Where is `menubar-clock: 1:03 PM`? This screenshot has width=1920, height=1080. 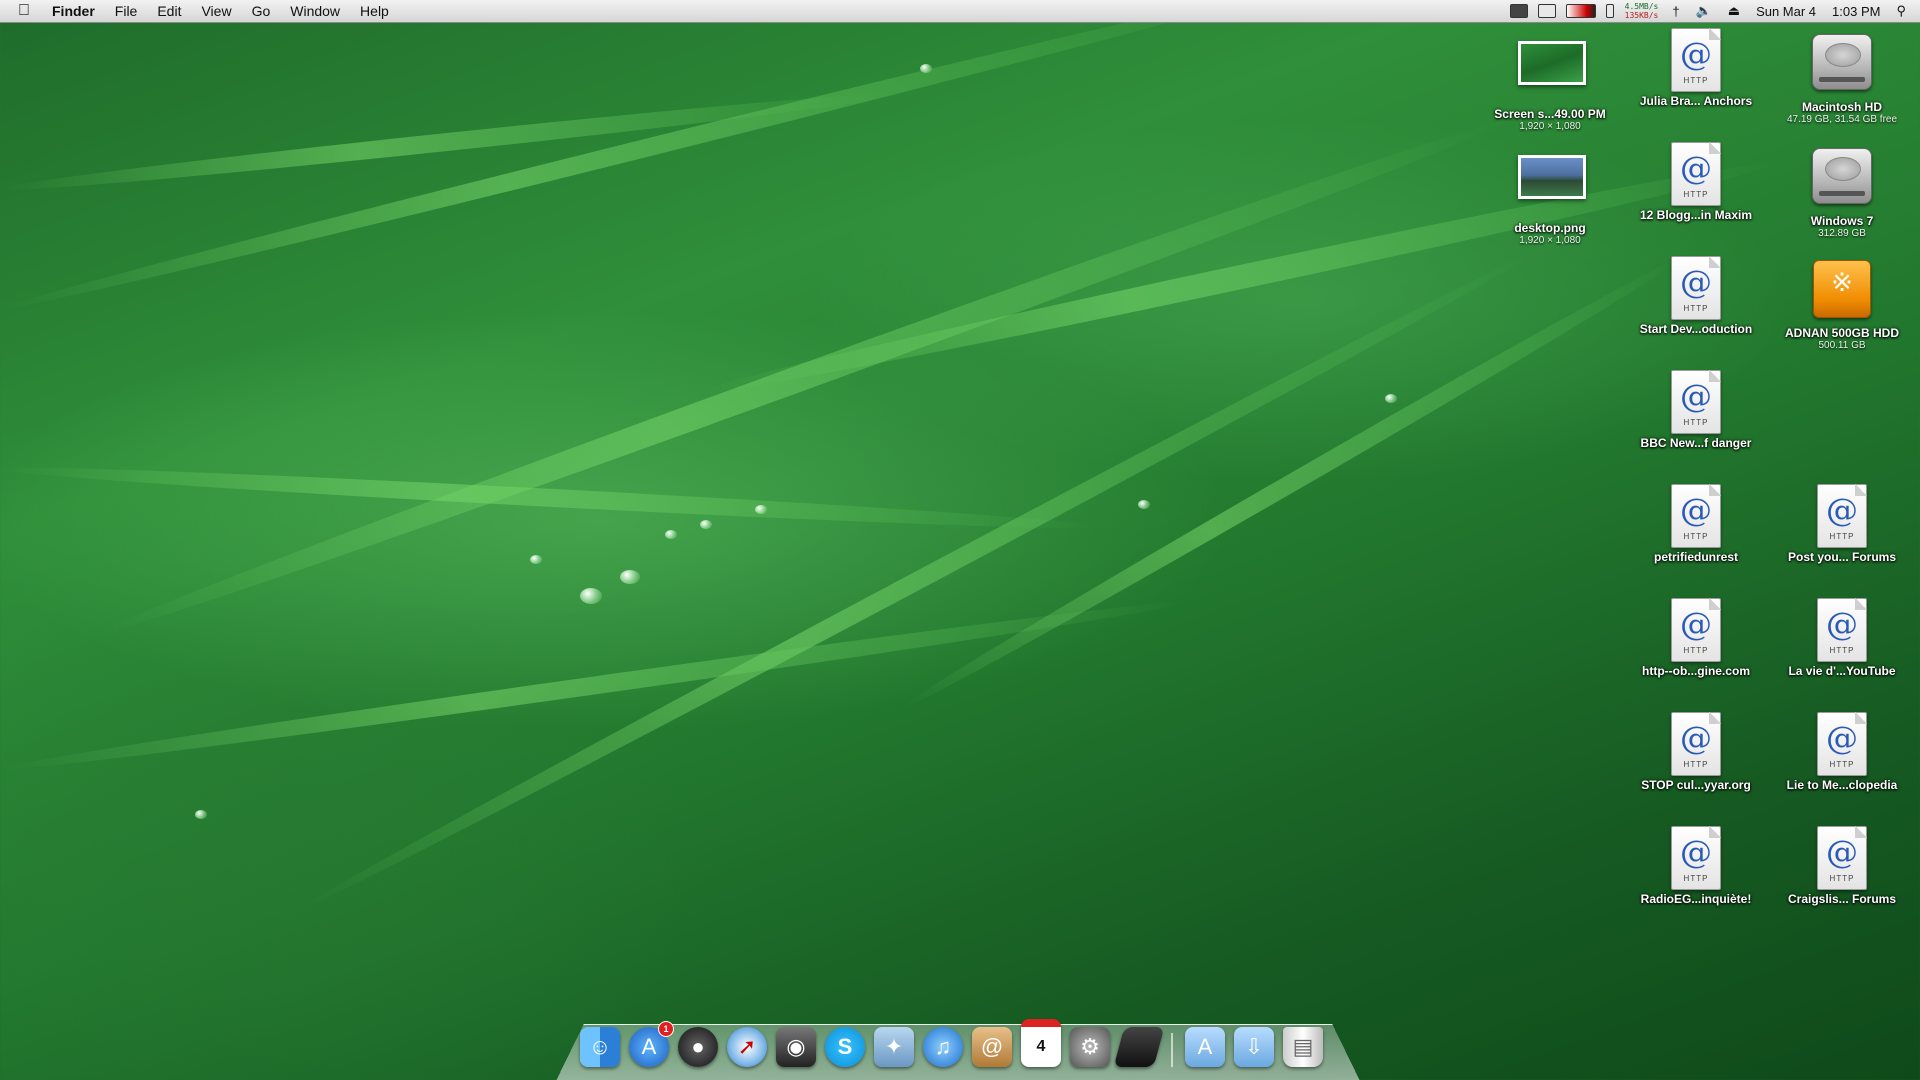 menubar-clock: 1:03 PM is located at coordinates (1856, 11).